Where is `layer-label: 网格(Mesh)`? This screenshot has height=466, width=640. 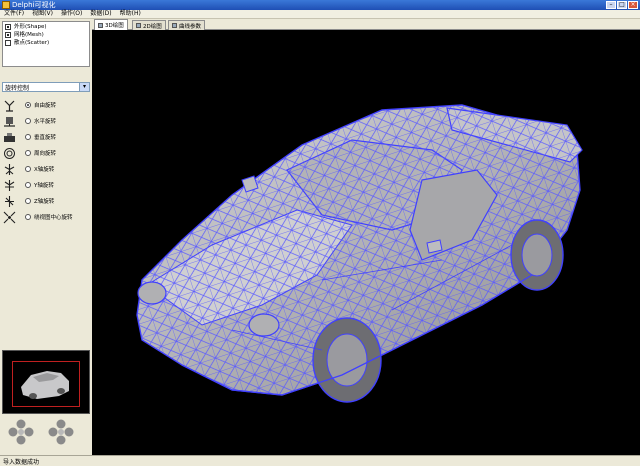
layer-label: 网格(Mesh) is located at coordinates (29, 34).